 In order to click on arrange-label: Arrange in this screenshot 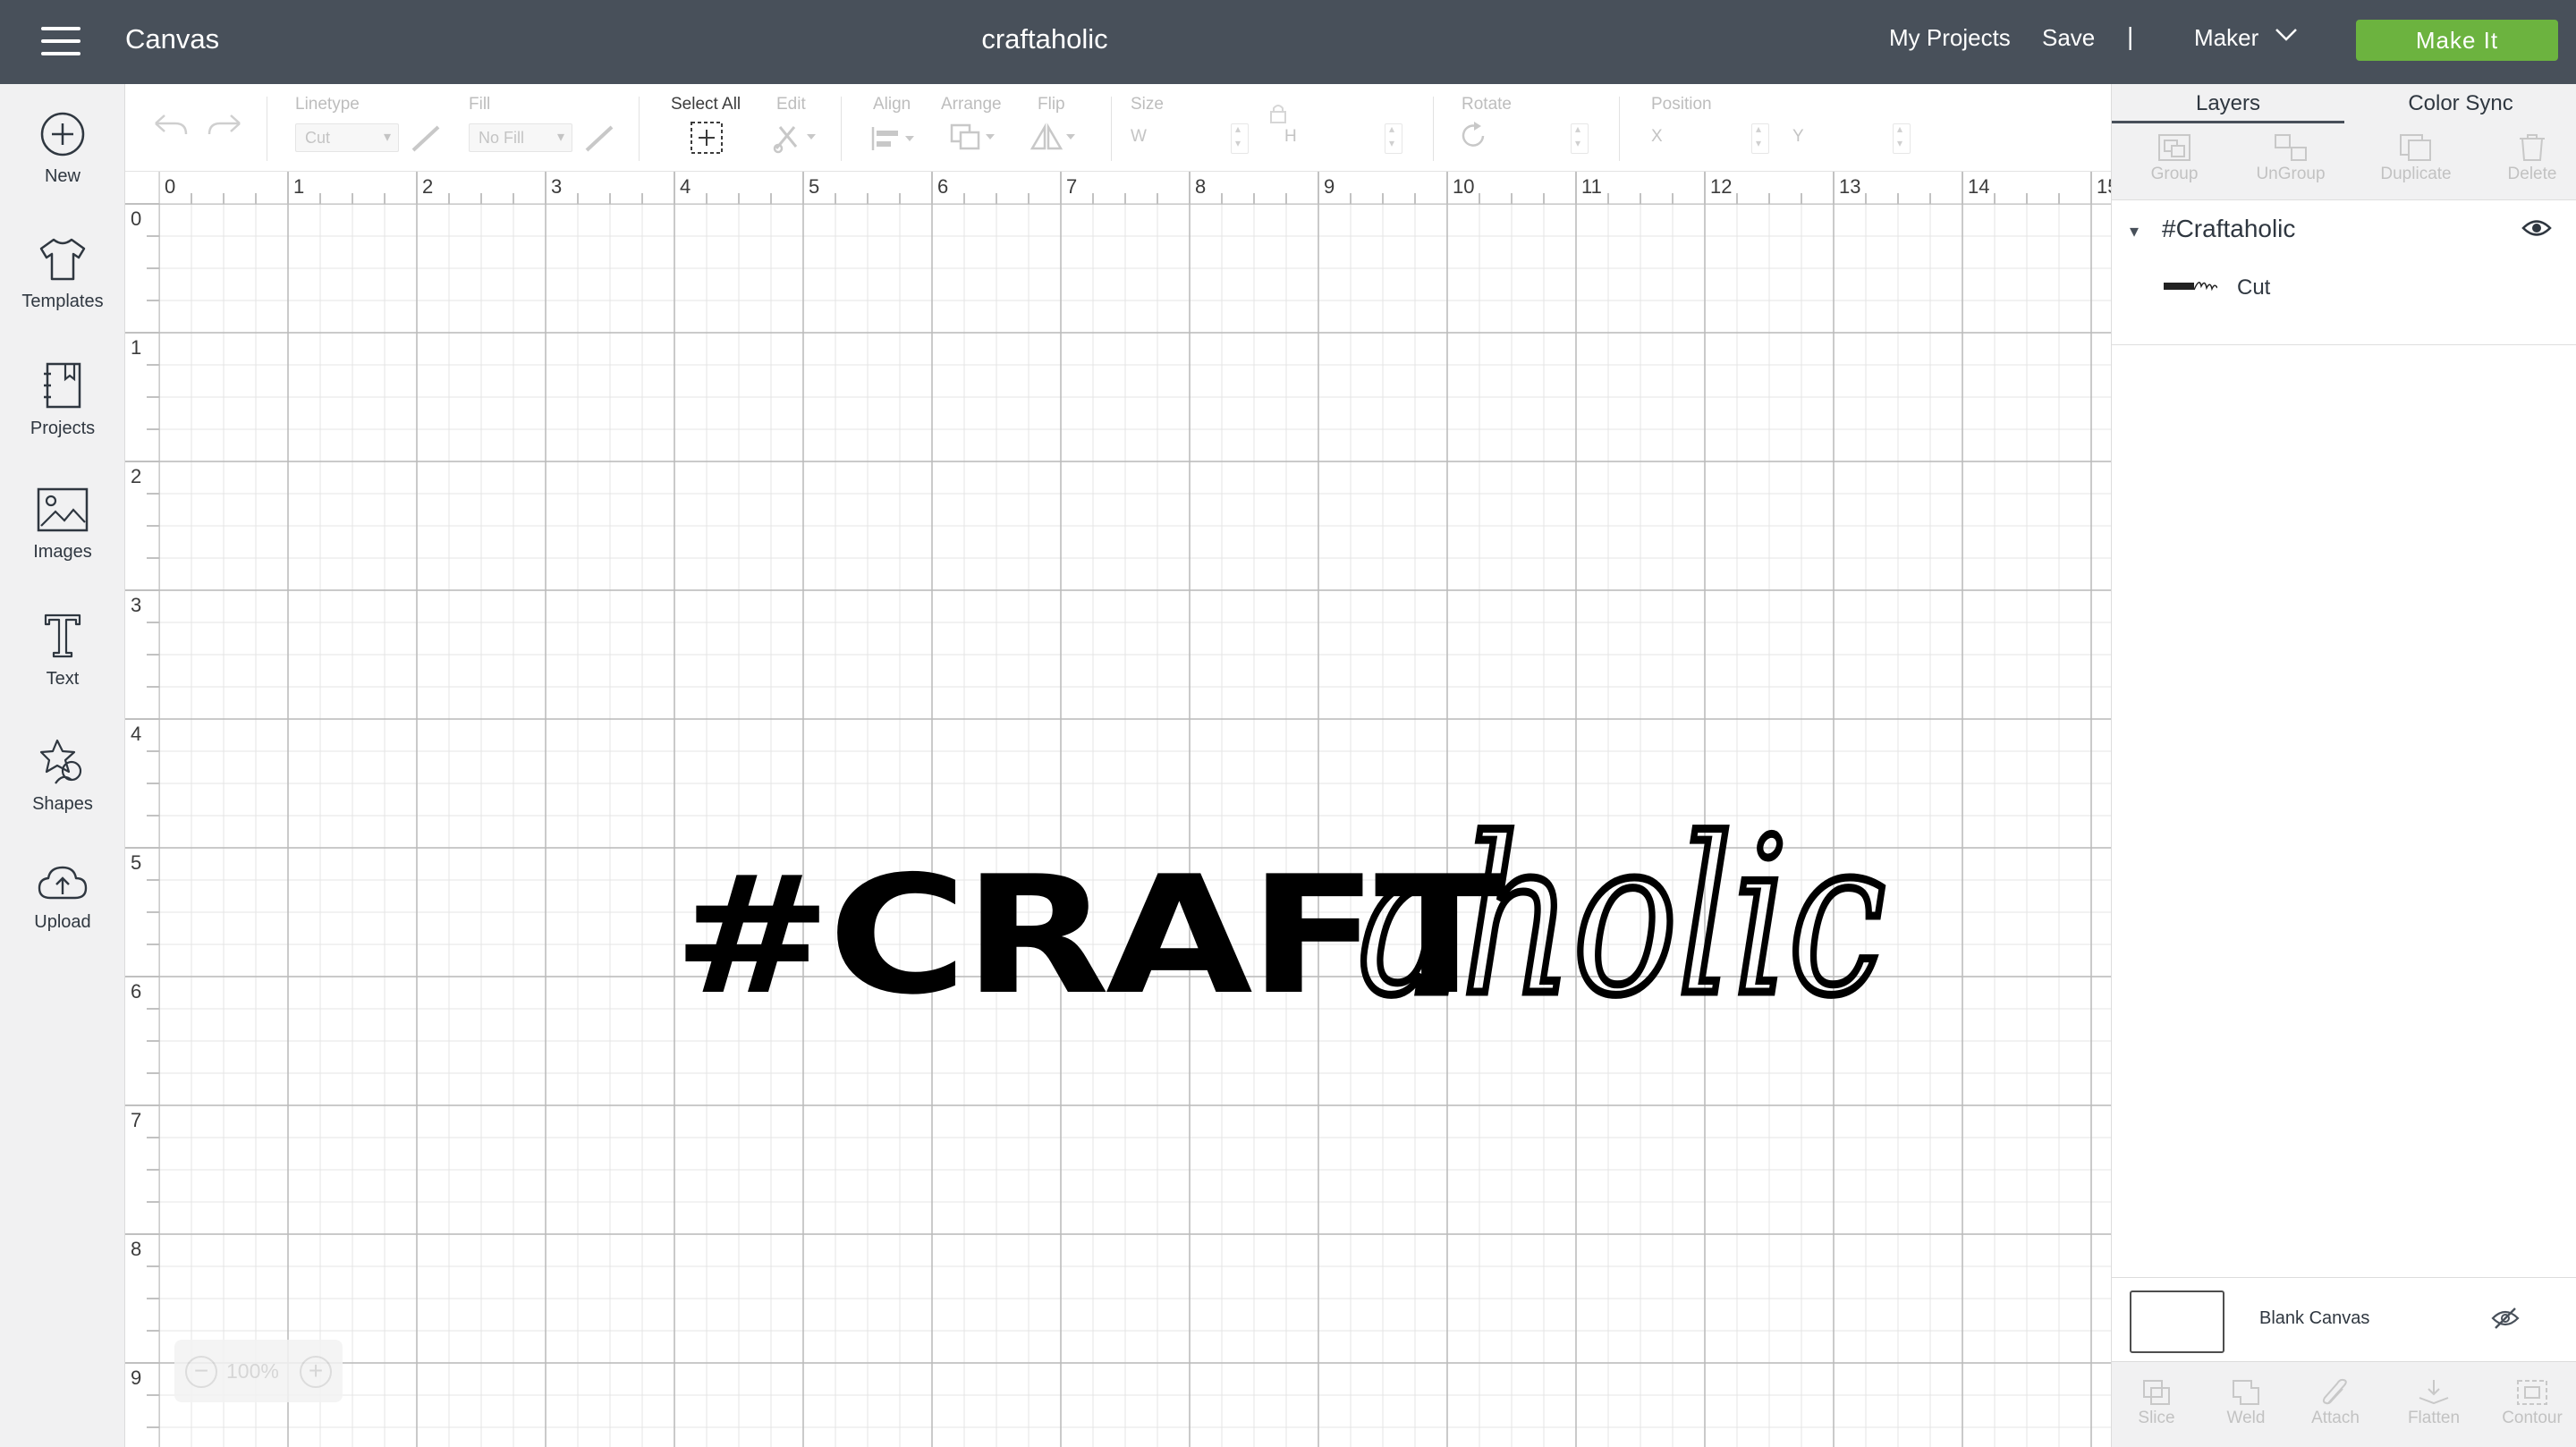, I will do `click(971, 104)`.